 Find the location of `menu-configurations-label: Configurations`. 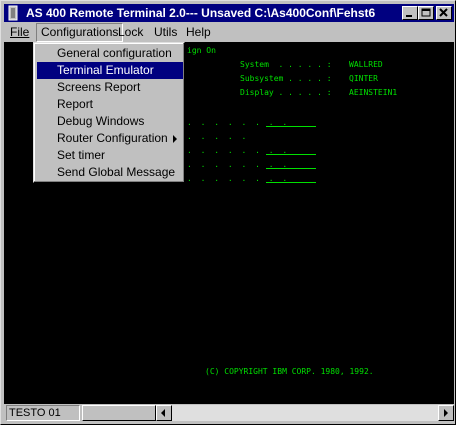

menu-configurations-label: Configurations is located at coordinates (80, 32).